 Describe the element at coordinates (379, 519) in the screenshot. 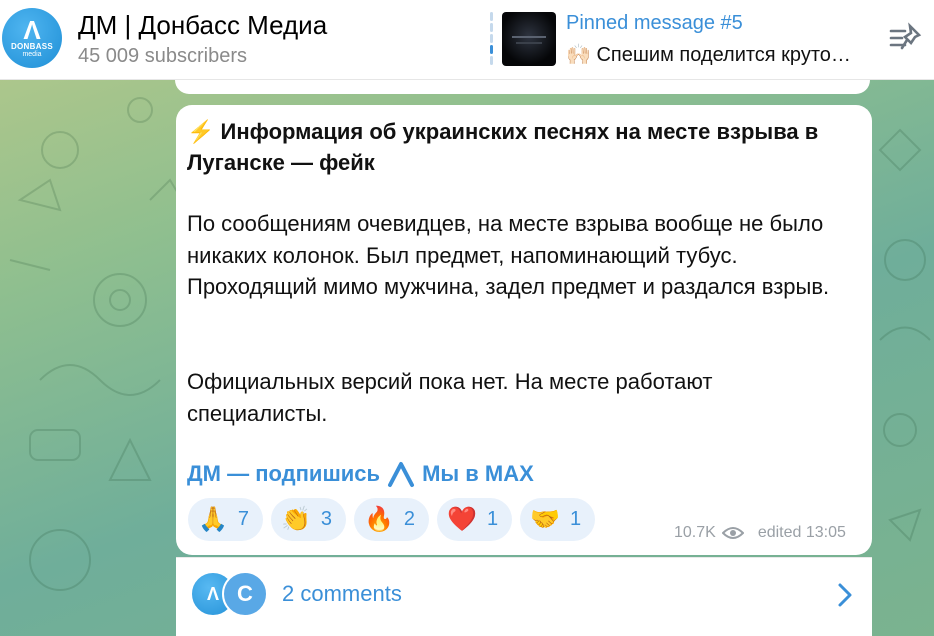

I see `fire-emoji-icon: 🔥` at that location.